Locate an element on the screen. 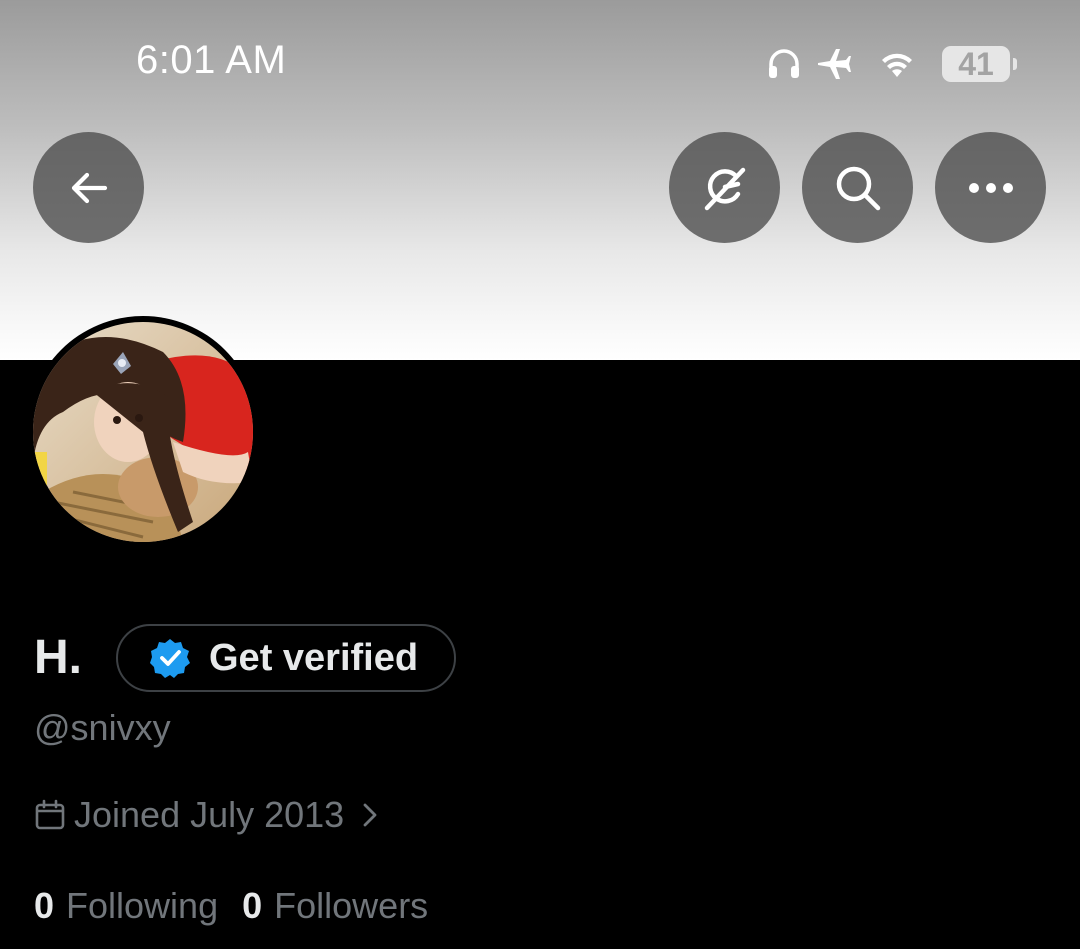  verified-badge-icon is located at coordinates (170, 658).